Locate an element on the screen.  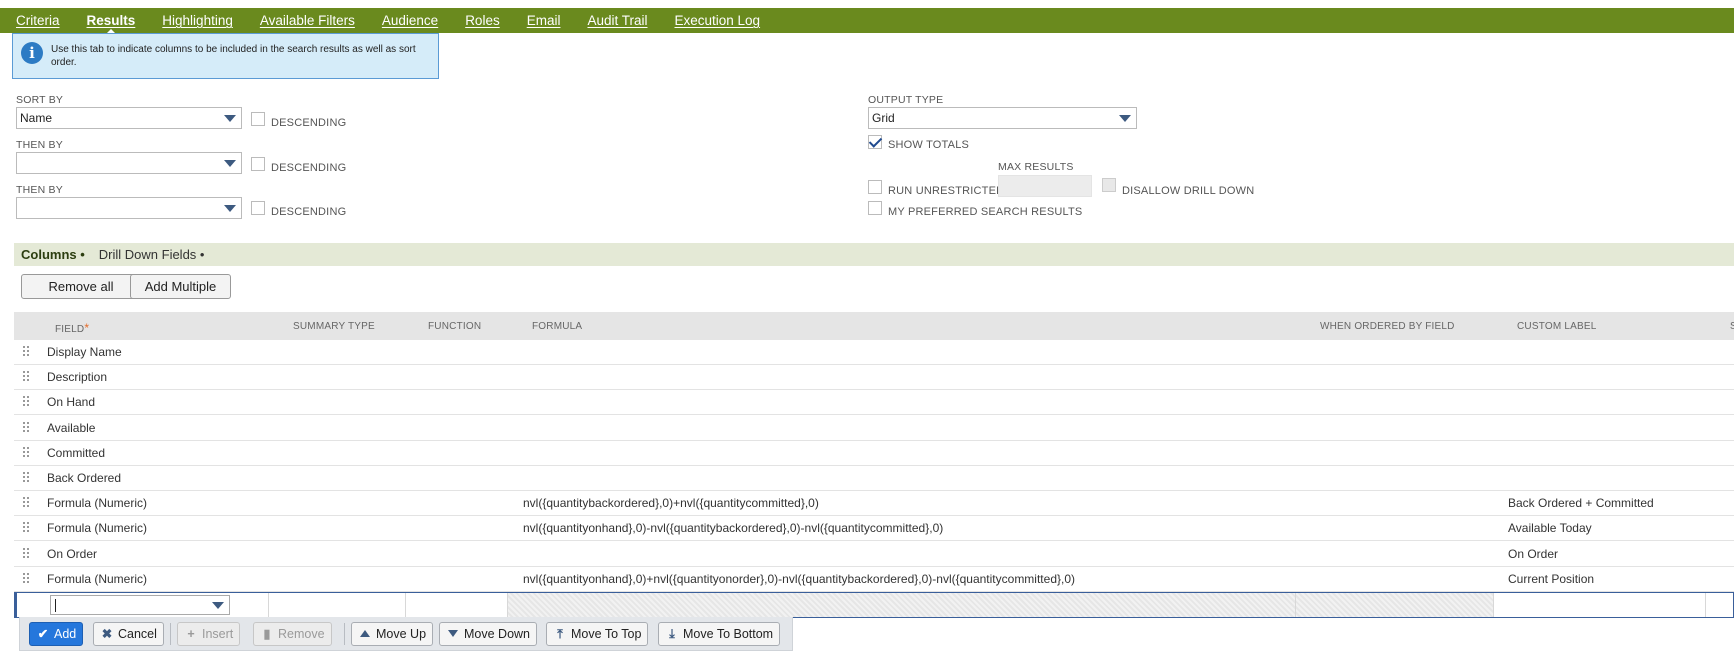
arrow-down-icon is located at coordinates (453, 634).